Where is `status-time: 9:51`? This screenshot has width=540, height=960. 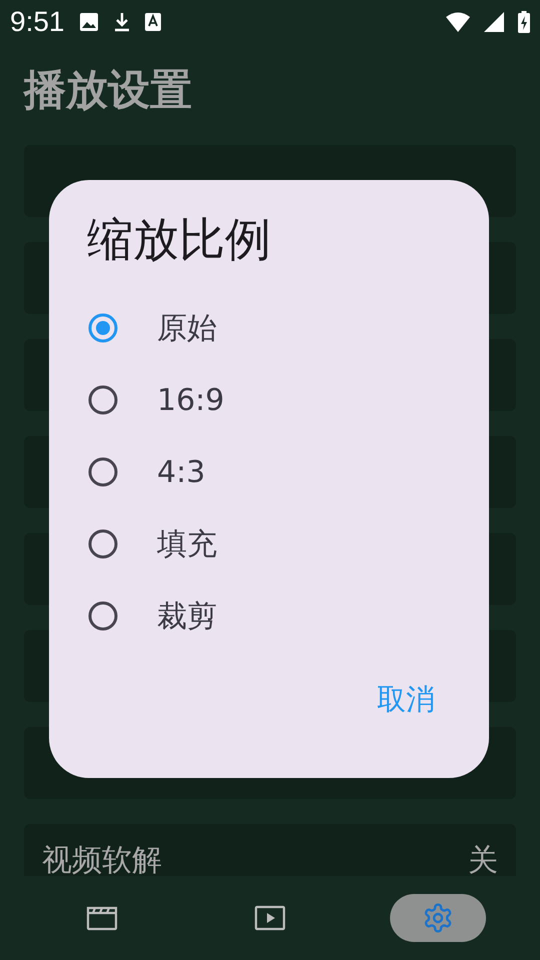 status-time: 9:51 is located at coordinates (37, 22).